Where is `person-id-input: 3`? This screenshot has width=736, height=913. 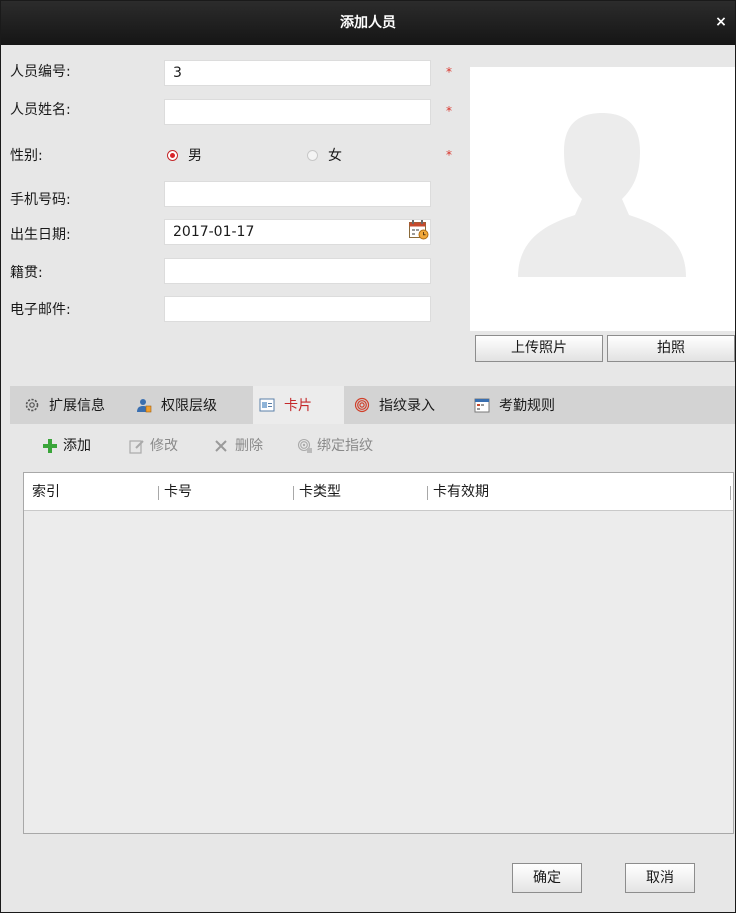 person-id-input: 3 is located at coordinates (297, 73).